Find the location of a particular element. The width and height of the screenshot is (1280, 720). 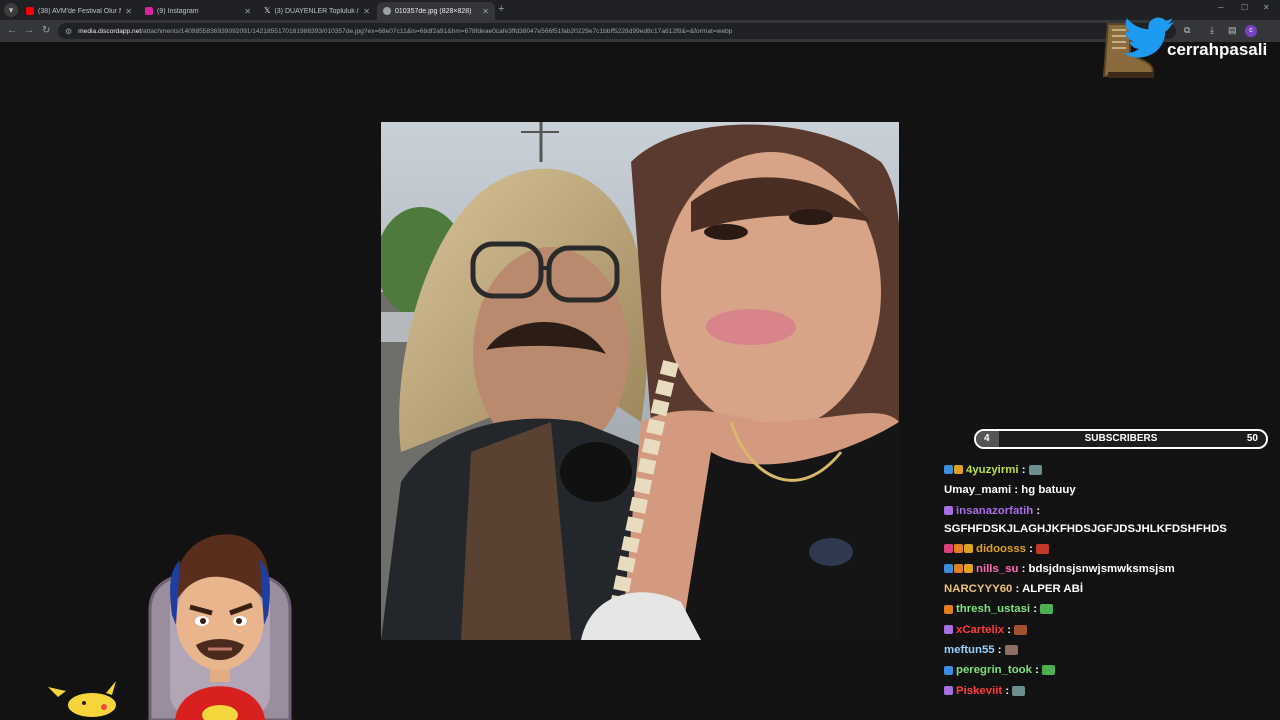

chat-message: Umay_mami : hg batuuy is located at coordinates (1112, 490).